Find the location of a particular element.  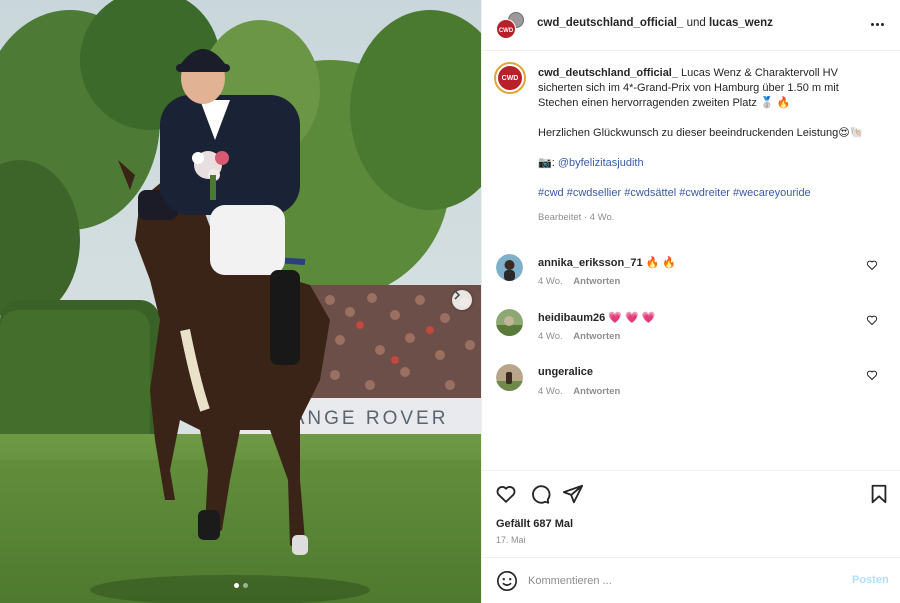

caption-avatar: CWD is located at coordinates (510, 78).